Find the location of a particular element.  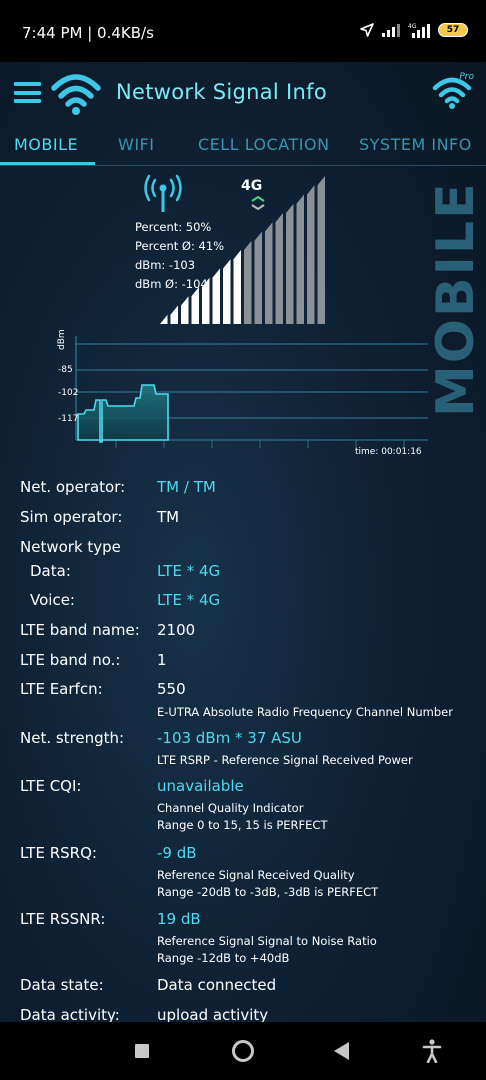

side-label-mobile: MOBILE is located at coordinates (456, 299).